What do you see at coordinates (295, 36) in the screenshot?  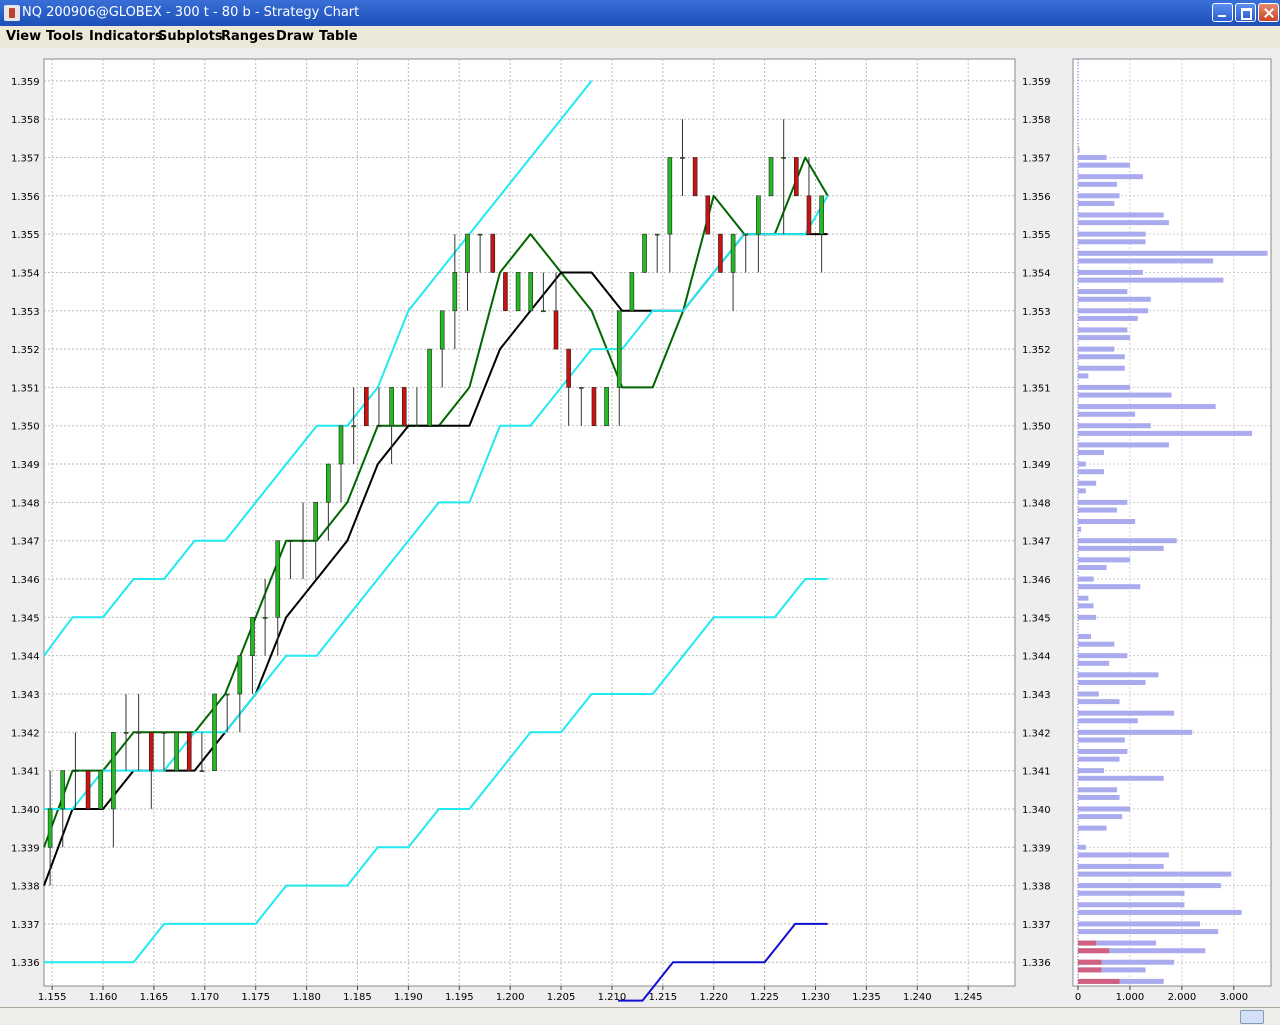 I see `menu-draw: Draw` at bounding box center [295, 36].